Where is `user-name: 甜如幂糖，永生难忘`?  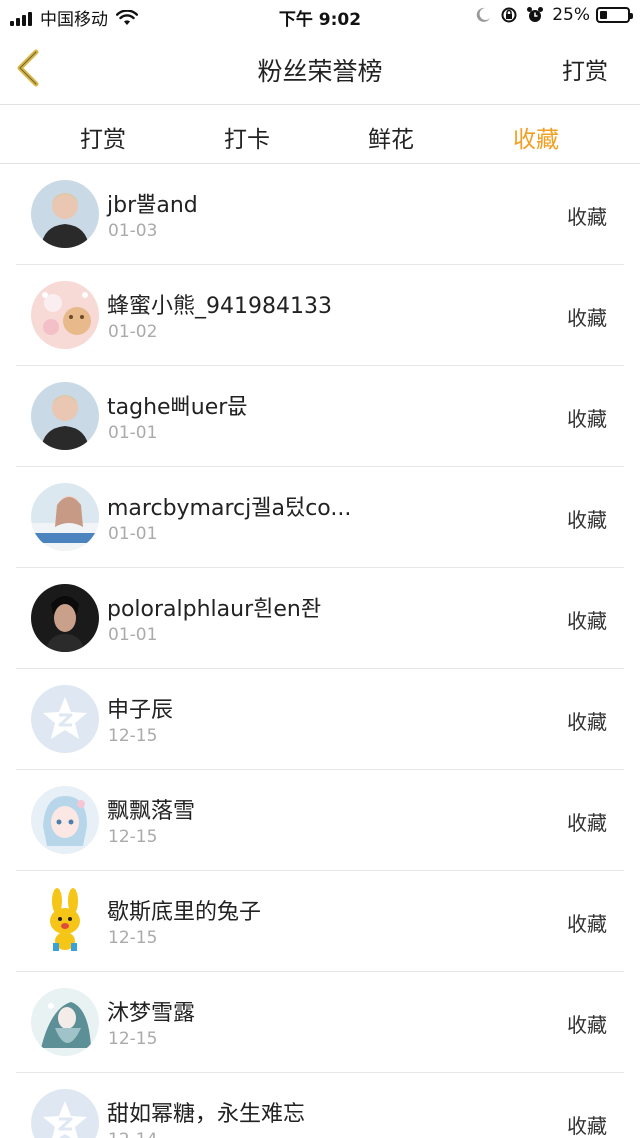 user-name: 甜如幂糖，永生难忘 is located at coordinates (206, 1114).